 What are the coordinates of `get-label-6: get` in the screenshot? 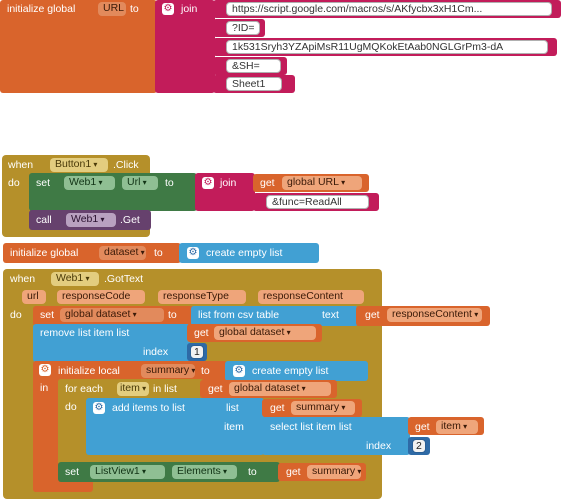 It's located at (422, 427).